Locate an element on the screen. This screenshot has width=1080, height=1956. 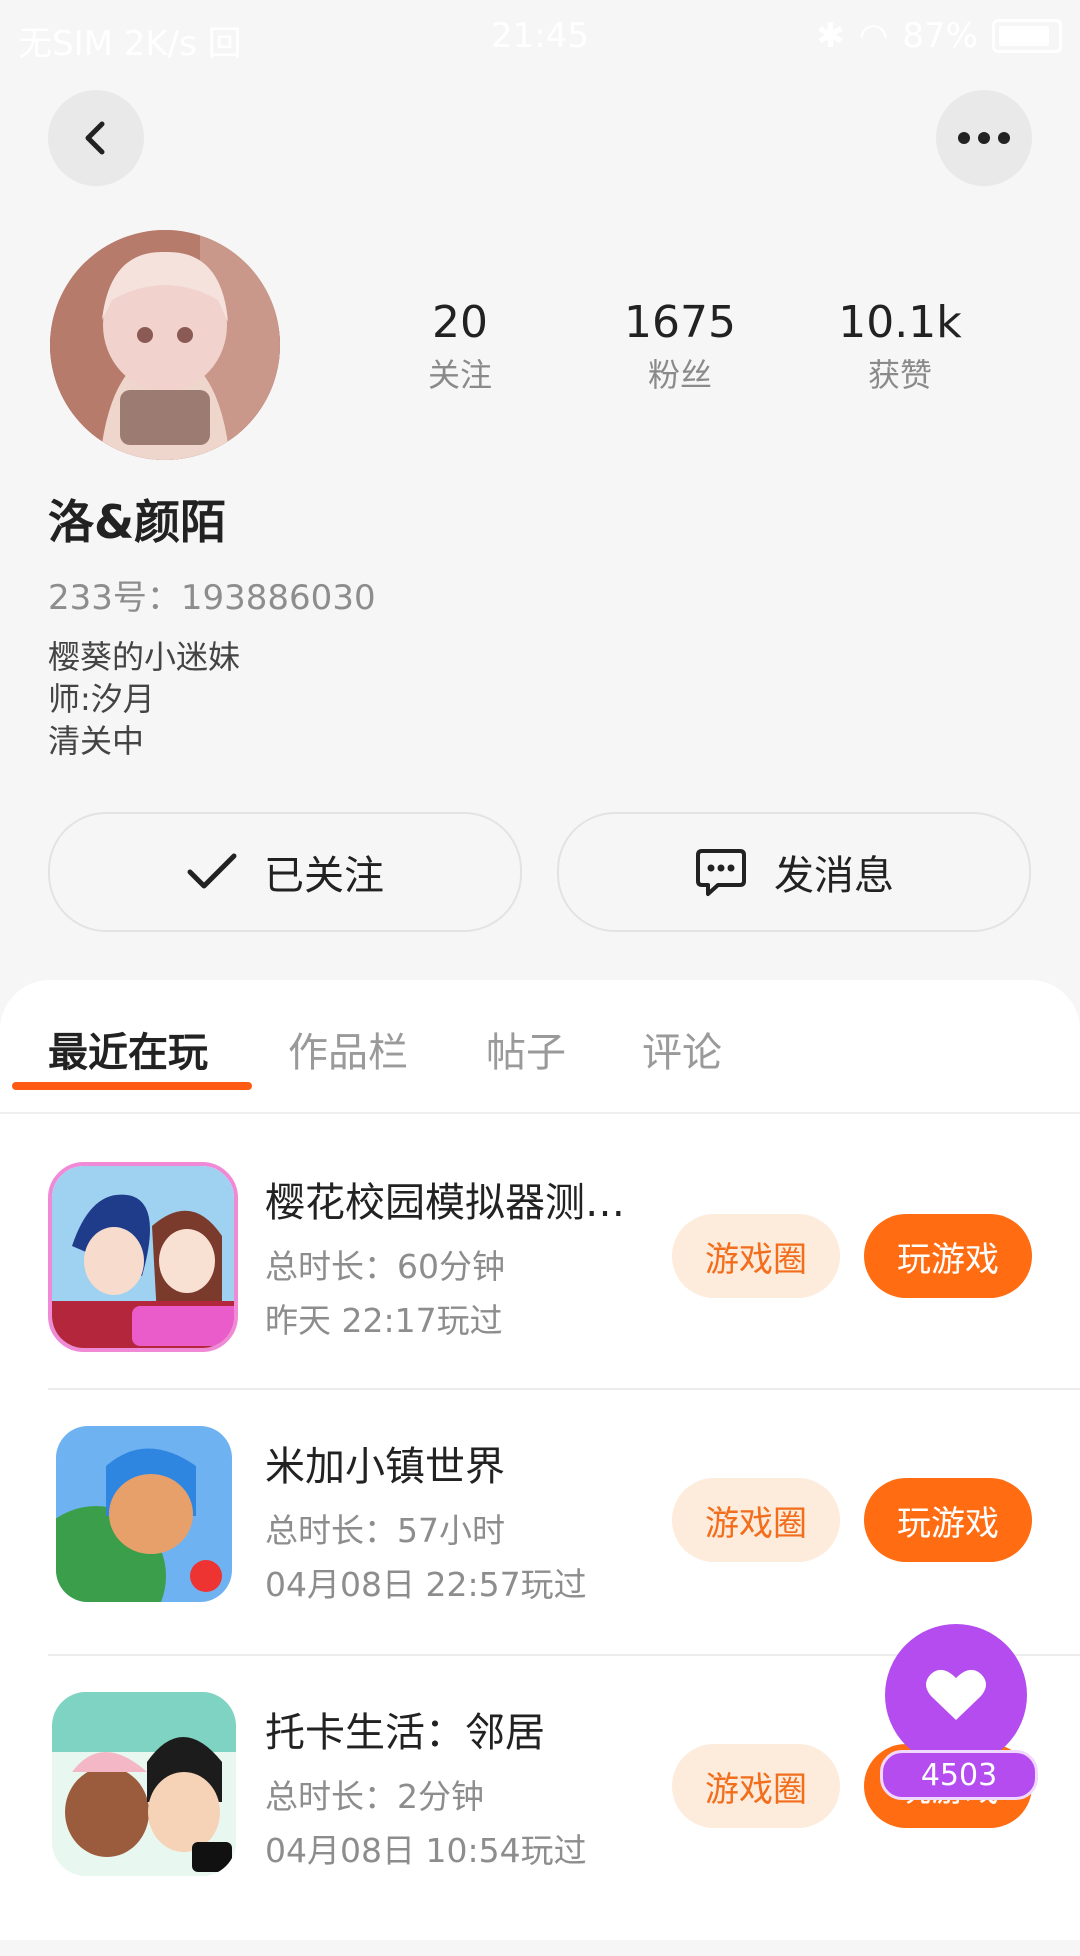
status-icons: ✱ ◠ 87% is located at coordinates (939, 36).